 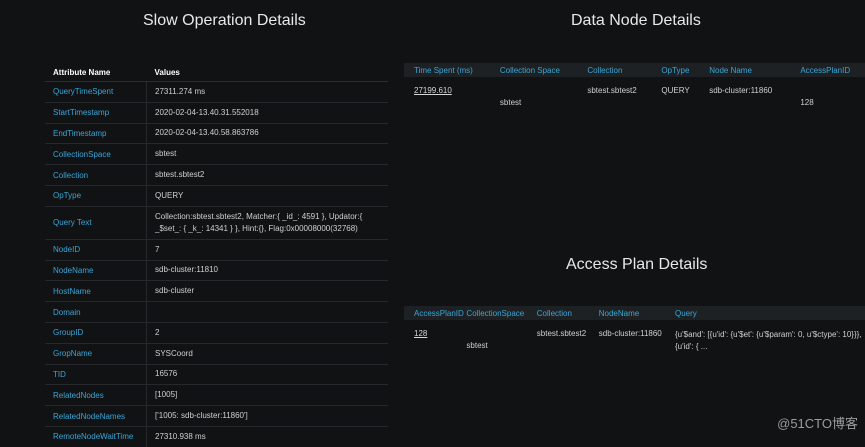 I want to click on attribute-value: 27310.938 ms, so click(x=267, y=436).